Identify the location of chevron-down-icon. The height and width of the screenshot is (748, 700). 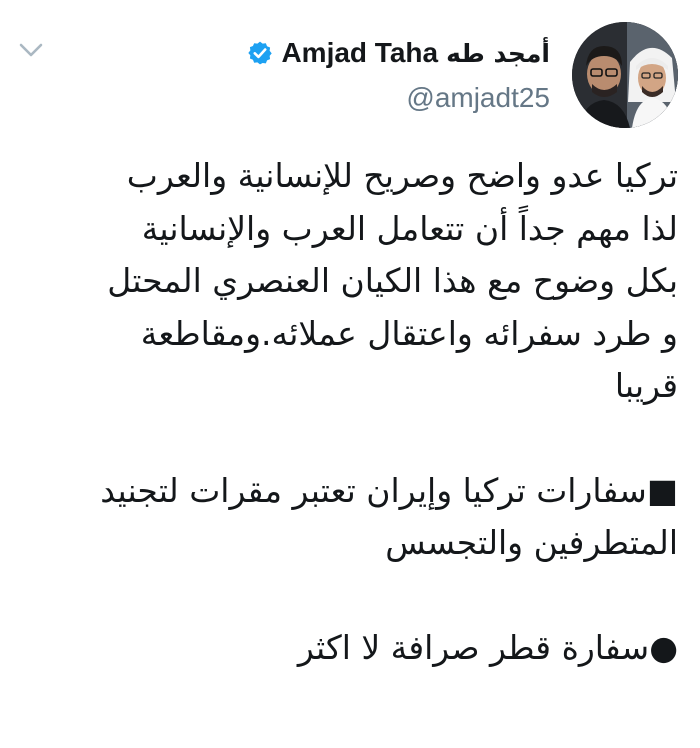
(31, 50).